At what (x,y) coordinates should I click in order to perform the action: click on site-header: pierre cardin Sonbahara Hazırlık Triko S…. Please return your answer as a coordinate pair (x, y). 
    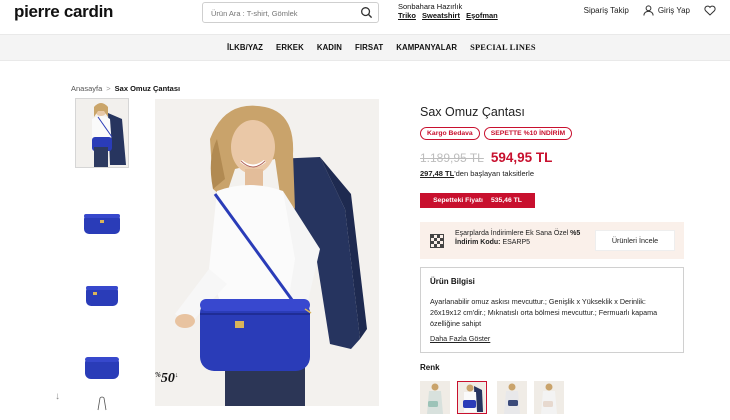
    Looking at the image, I should click on (365, 17).